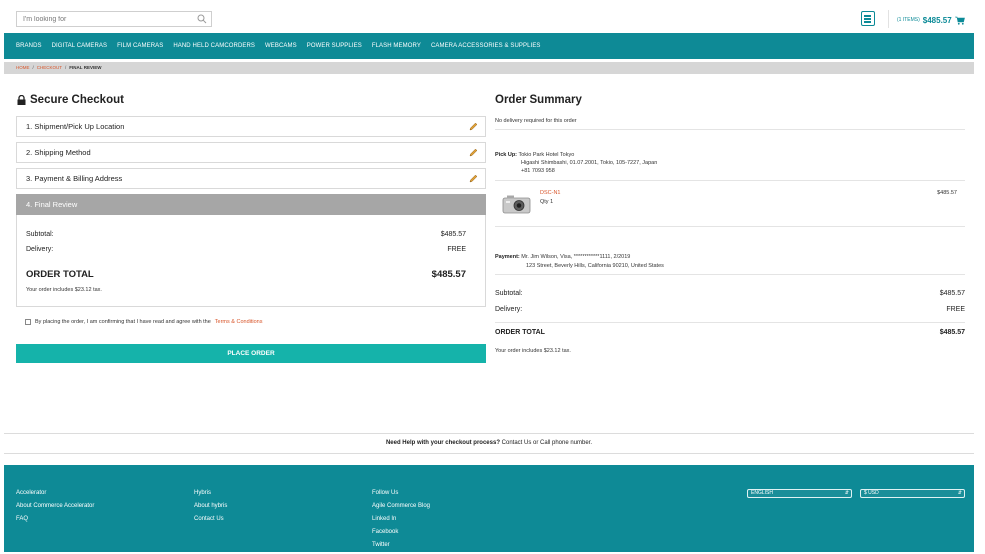  What do you see at coordinates (246, 274) in the screenshot?
I see `order-total-row: ORDER TOTAL $485.57` at bounding box center [246, 274].